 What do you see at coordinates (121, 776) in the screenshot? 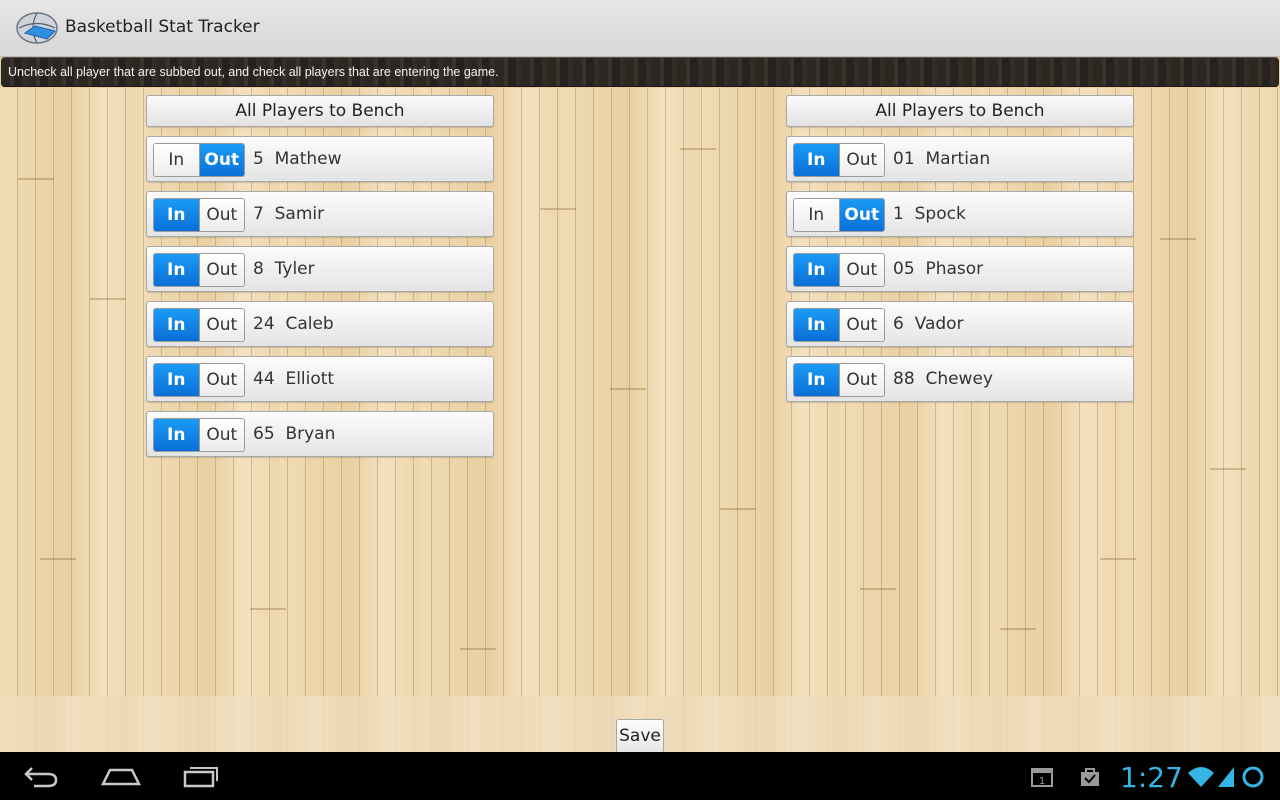
I see `home-icon` at bounding box center [121, 776].